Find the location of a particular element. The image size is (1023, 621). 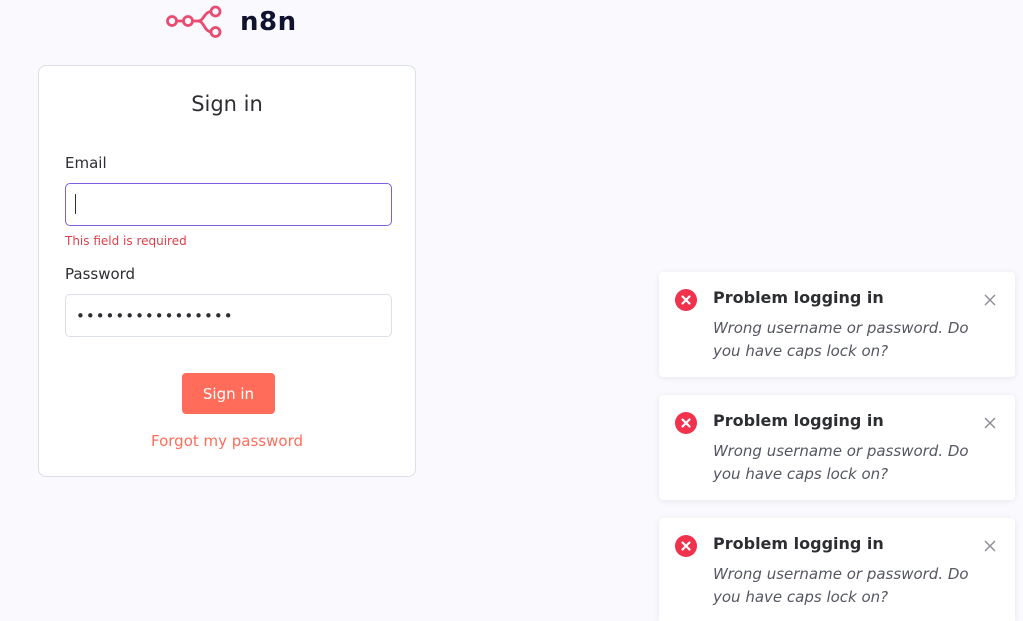

email-input is located at coordinates (228, 204).